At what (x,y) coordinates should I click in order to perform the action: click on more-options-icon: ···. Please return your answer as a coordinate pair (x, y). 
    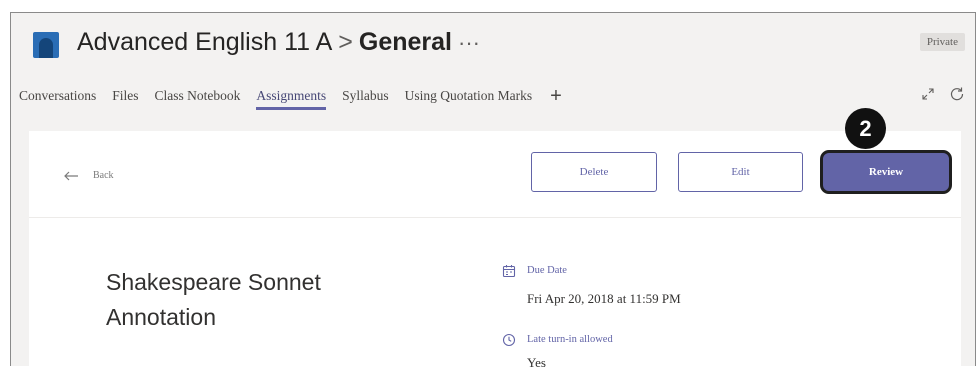
    Looking at the image, I should click on (469, 42).